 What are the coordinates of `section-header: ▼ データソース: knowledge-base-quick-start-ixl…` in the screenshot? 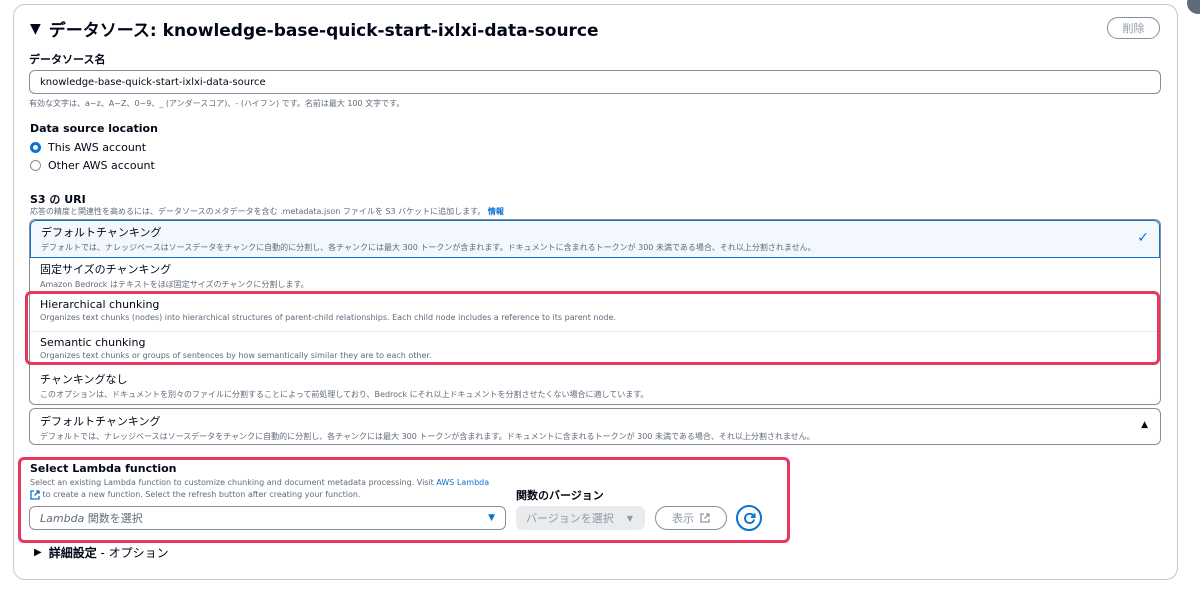 It's located at (314, 28).